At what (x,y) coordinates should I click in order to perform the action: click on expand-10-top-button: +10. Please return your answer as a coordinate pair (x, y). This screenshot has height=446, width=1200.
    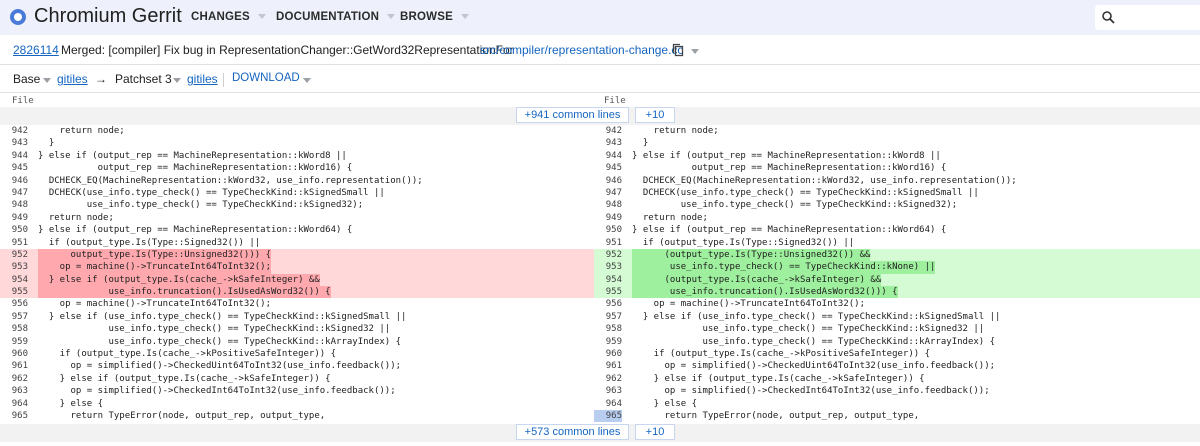
    Looking at the image, I should click on (655, 115).